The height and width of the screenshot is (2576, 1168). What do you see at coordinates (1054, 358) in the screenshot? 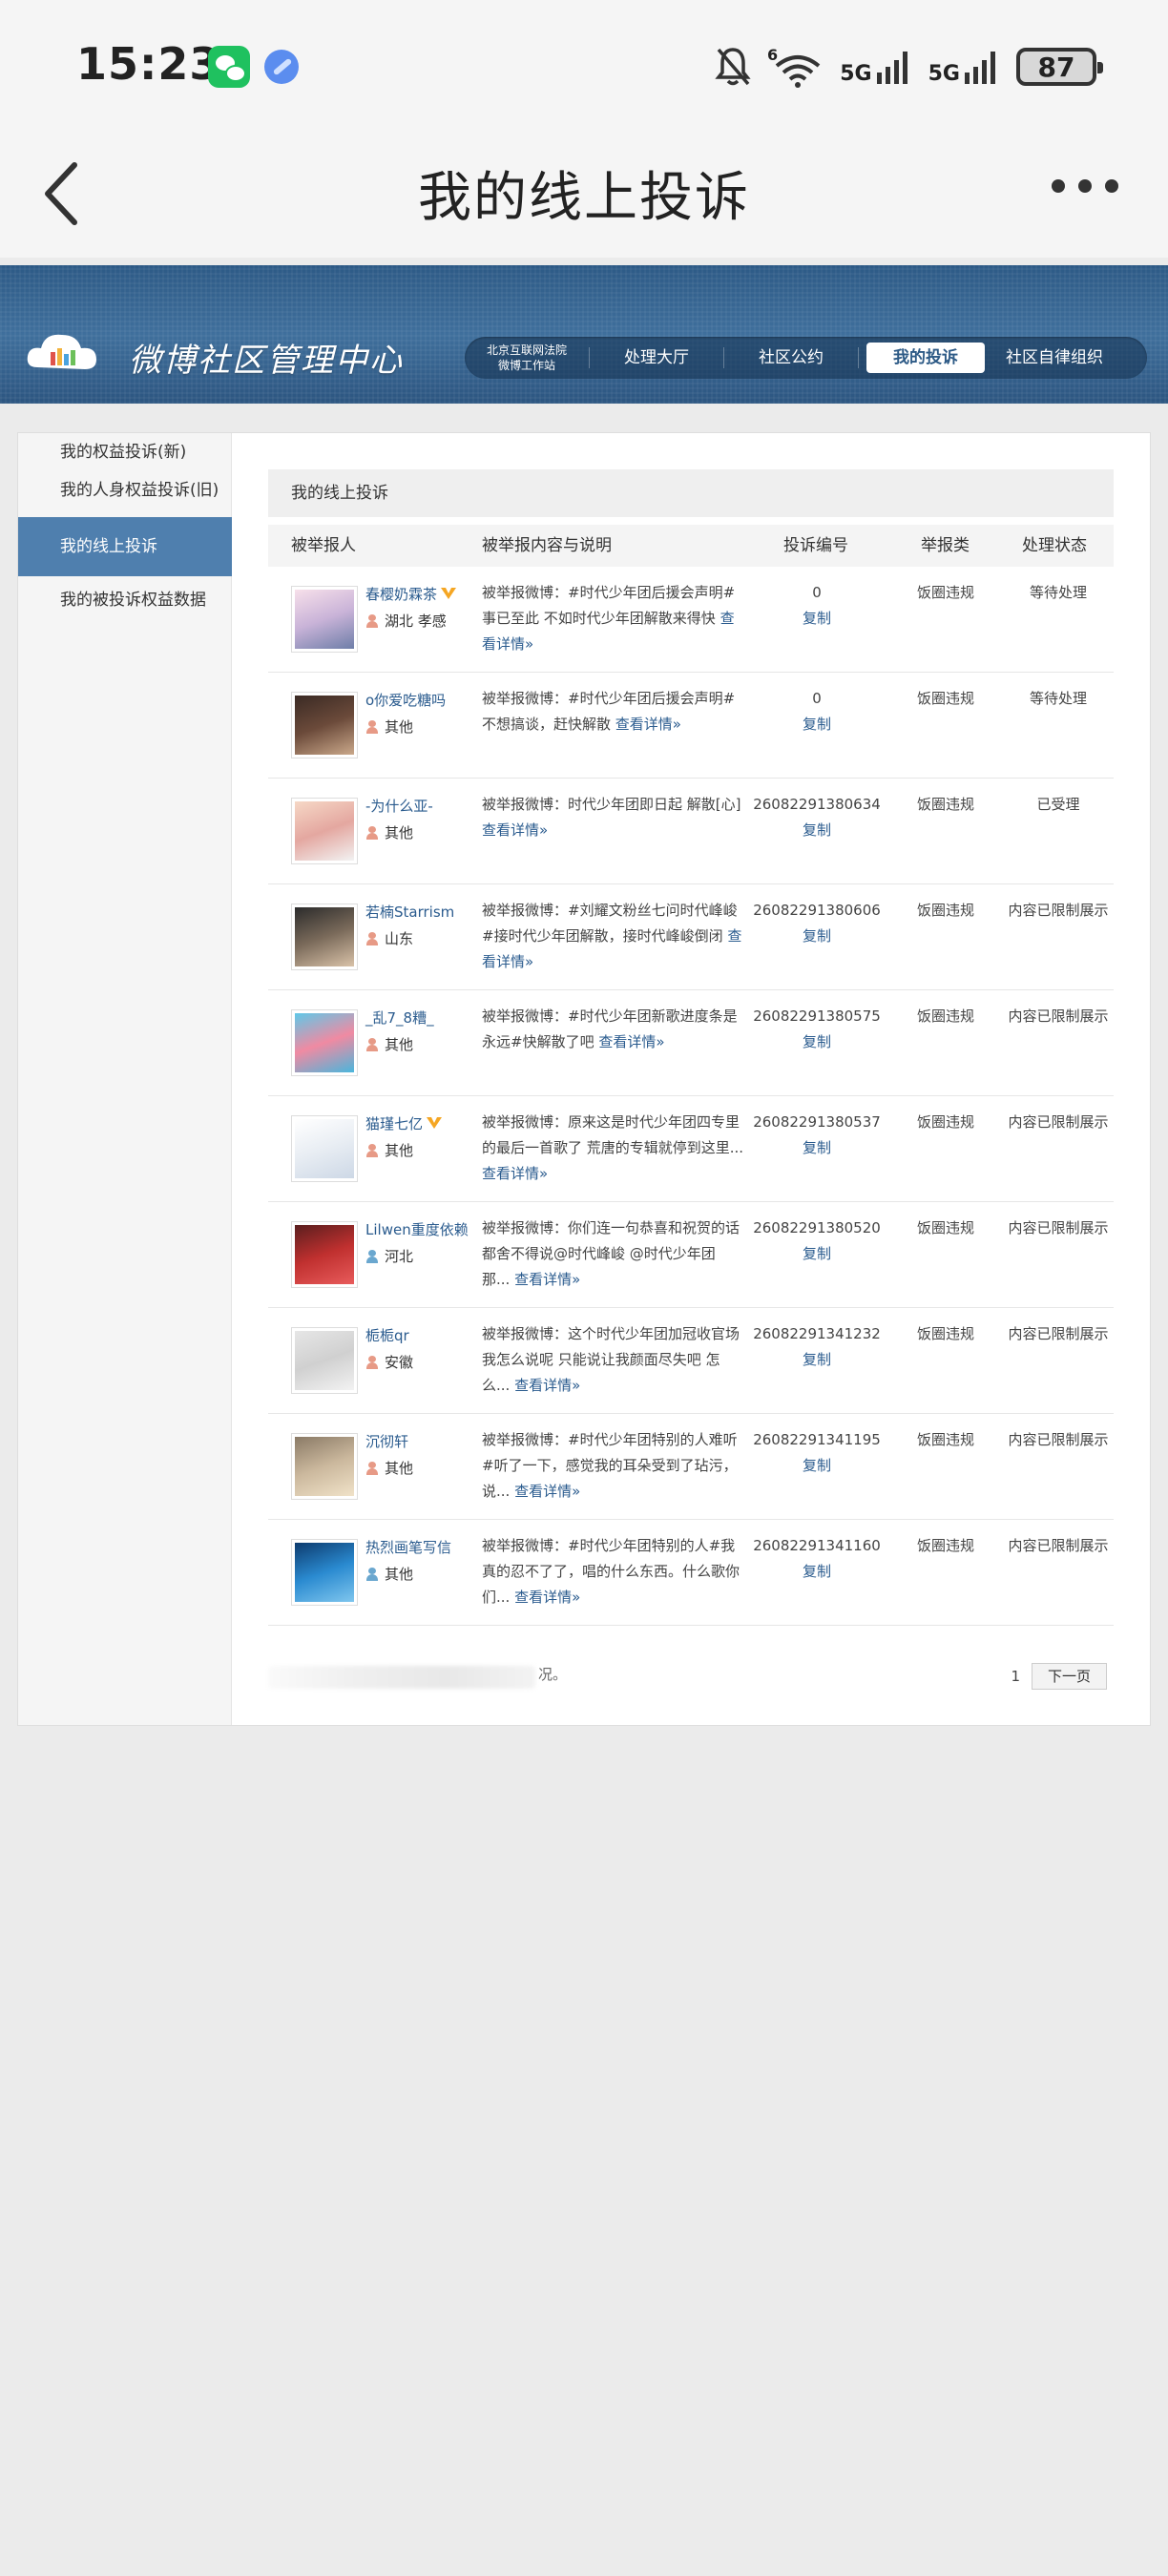
I see `nav-self-discipline: 社区自律组织` at bounding box center [1054, 358].